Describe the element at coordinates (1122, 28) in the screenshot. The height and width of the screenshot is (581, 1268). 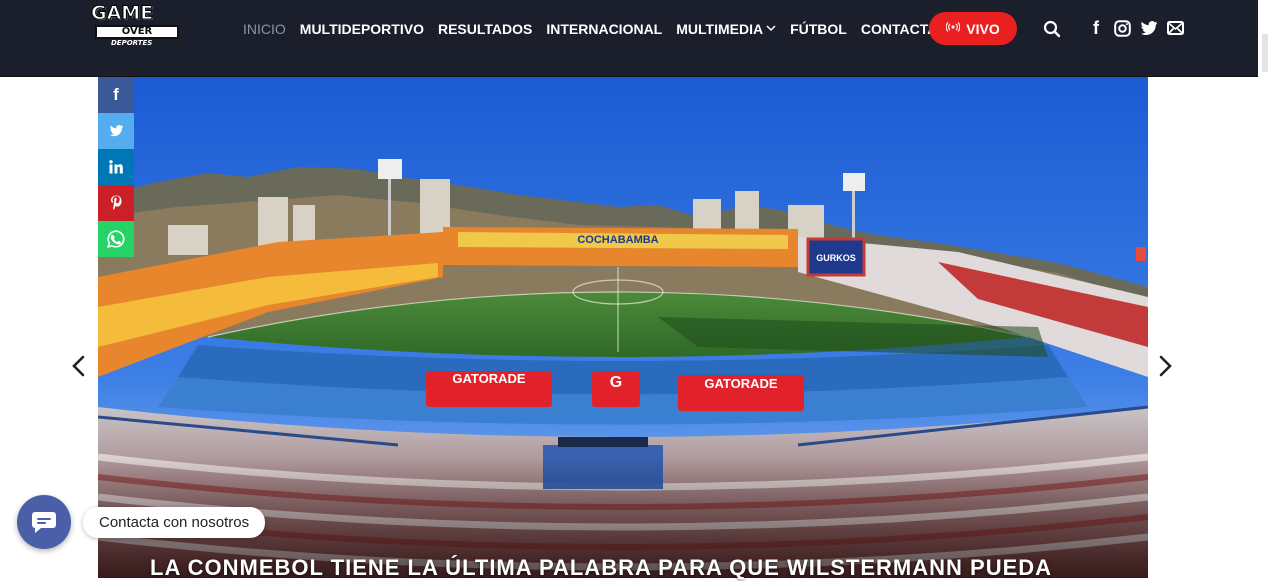
I see `instagram-icon` at that location.